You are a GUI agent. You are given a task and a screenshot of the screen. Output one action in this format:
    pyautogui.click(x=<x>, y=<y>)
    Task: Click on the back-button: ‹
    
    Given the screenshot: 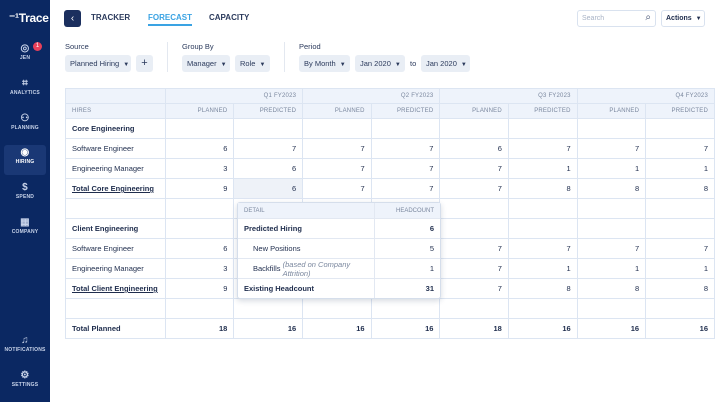 What is the action you would take?
    pyautogui.click(x=72, y=18)
    